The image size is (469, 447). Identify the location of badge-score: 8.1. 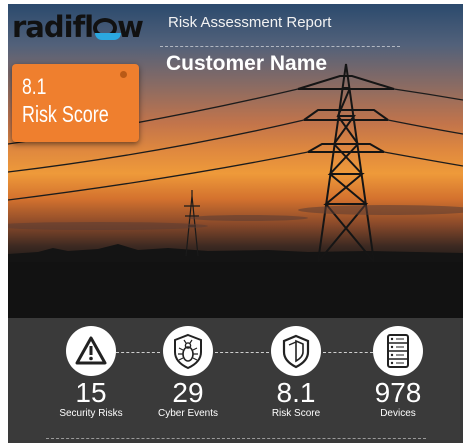
(34, 86).